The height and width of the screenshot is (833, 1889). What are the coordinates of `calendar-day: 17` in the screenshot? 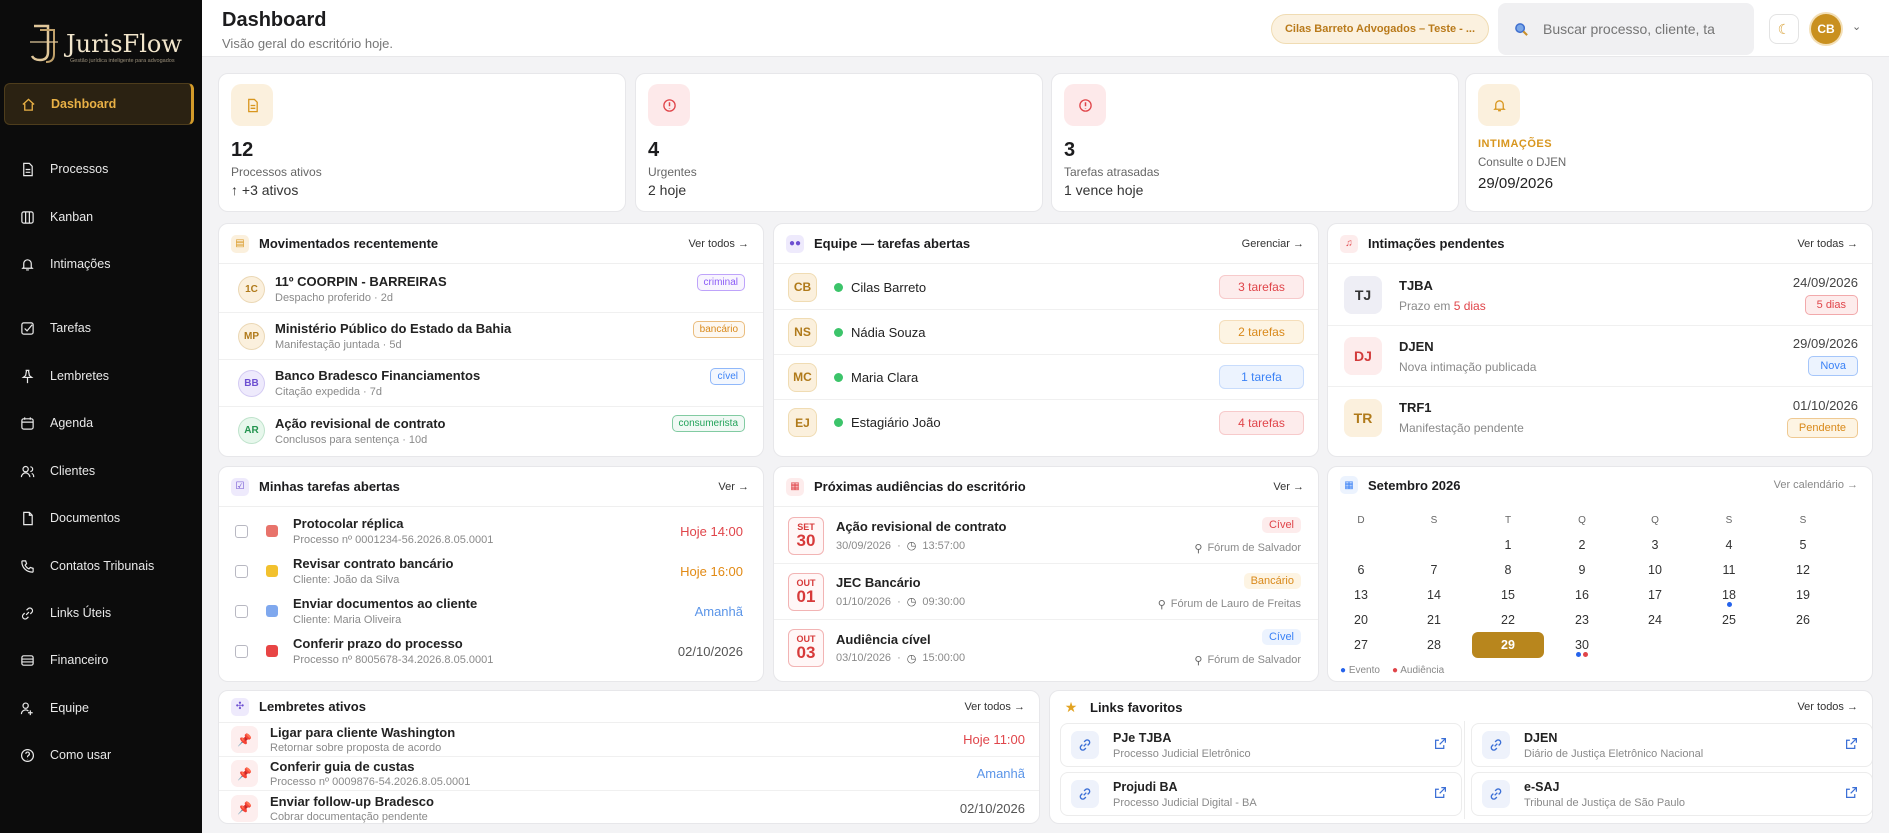 It's located at (1655, 595).